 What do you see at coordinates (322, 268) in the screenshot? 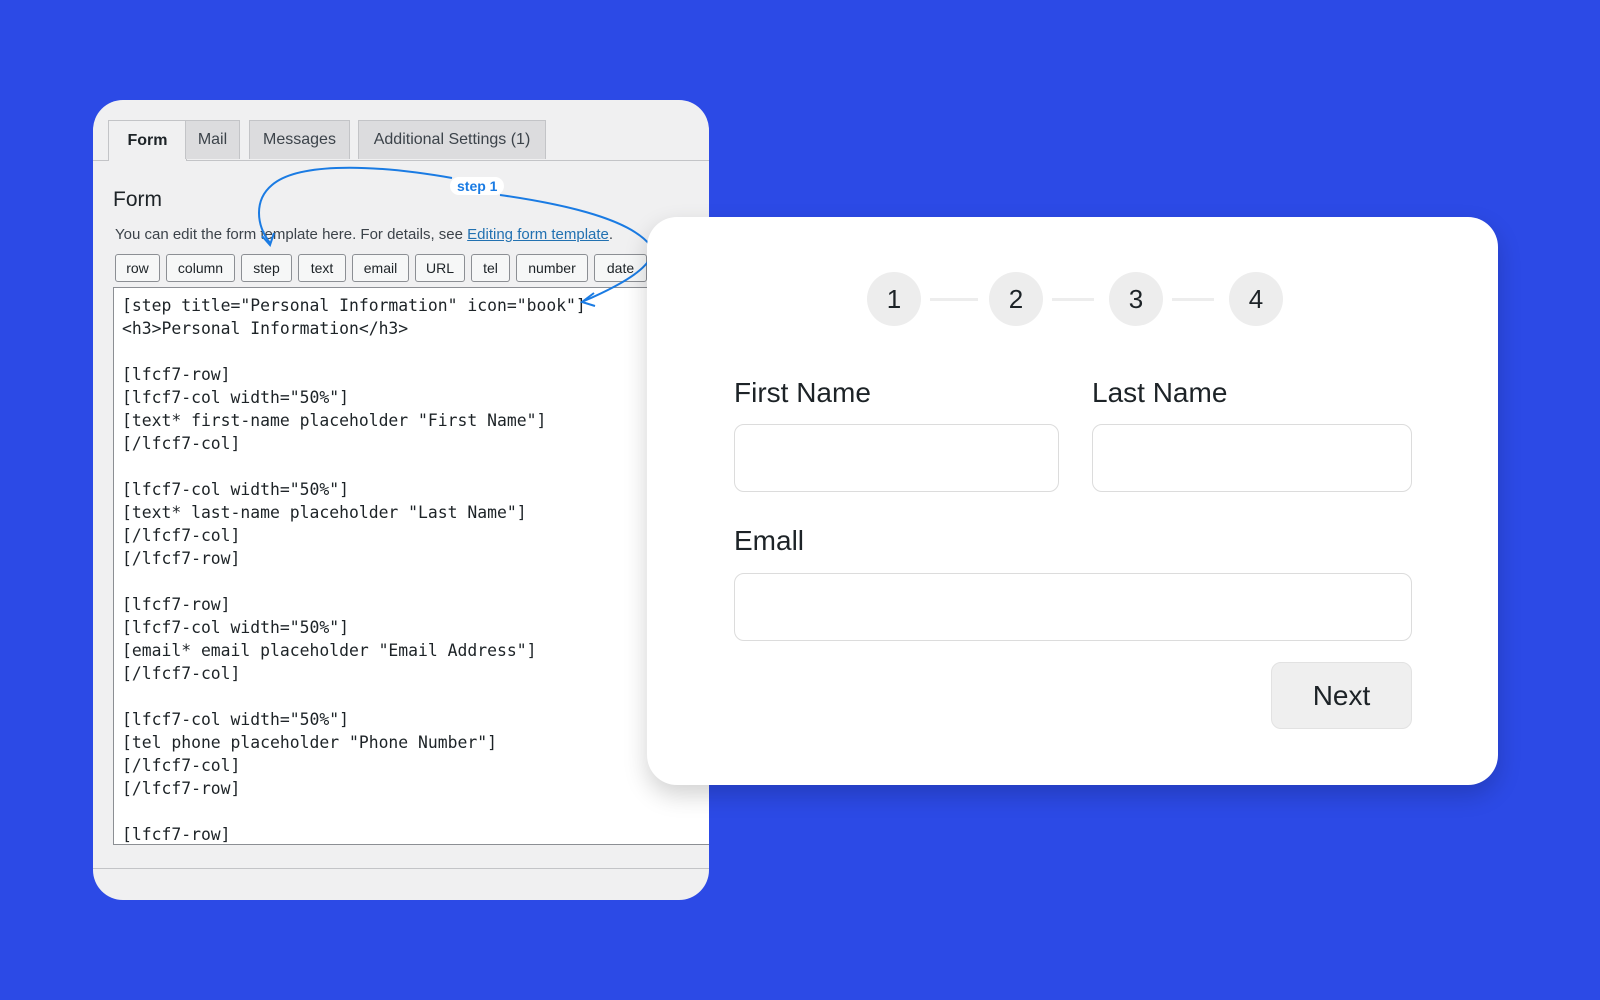
I see `tag-button-text: text` at bounding box center [322, 268].